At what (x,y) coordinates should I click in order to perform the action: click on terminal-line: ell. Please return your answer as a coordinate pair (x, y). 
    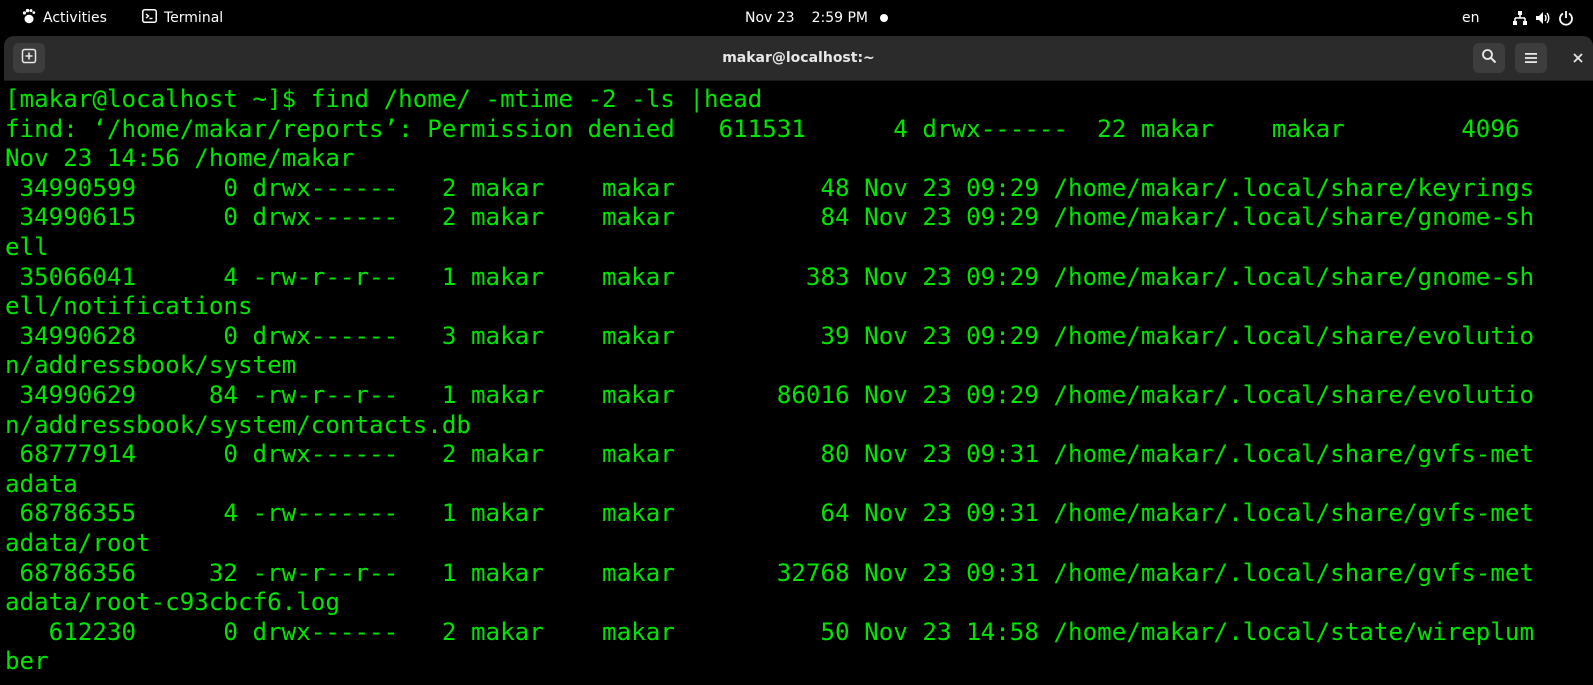
    Looking at the image, I should click on (27, 246).